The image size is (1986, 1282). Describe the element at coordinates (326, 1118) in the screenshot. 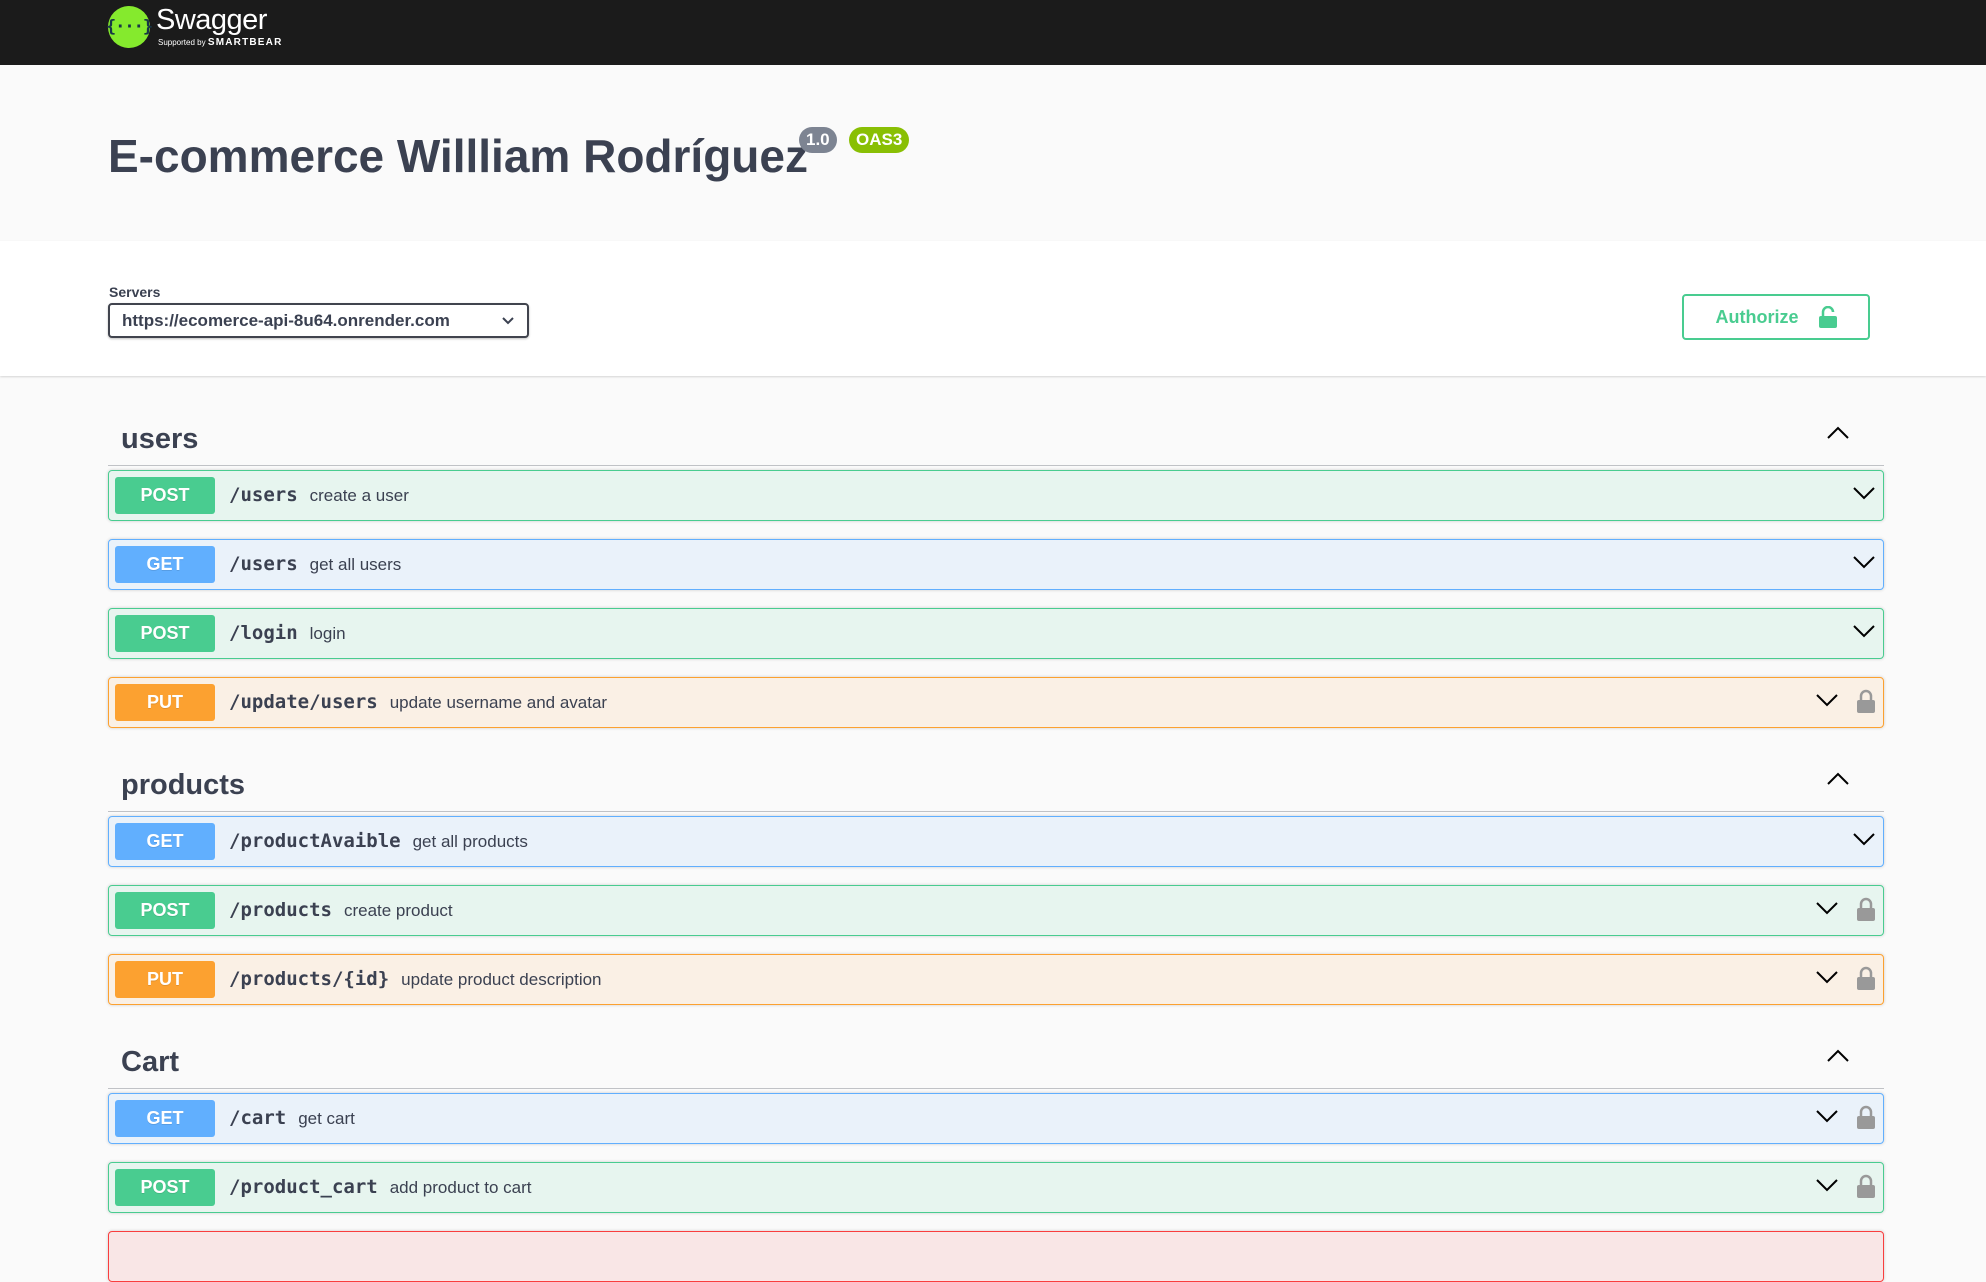

I see `operation-summary: get cart` at that location.